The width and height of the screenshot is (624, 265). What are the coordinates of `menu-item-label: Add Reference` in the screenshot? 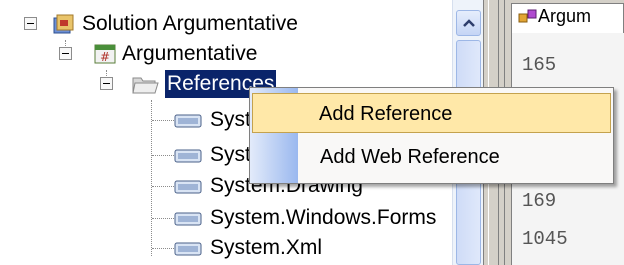 It's located at (386, 114).